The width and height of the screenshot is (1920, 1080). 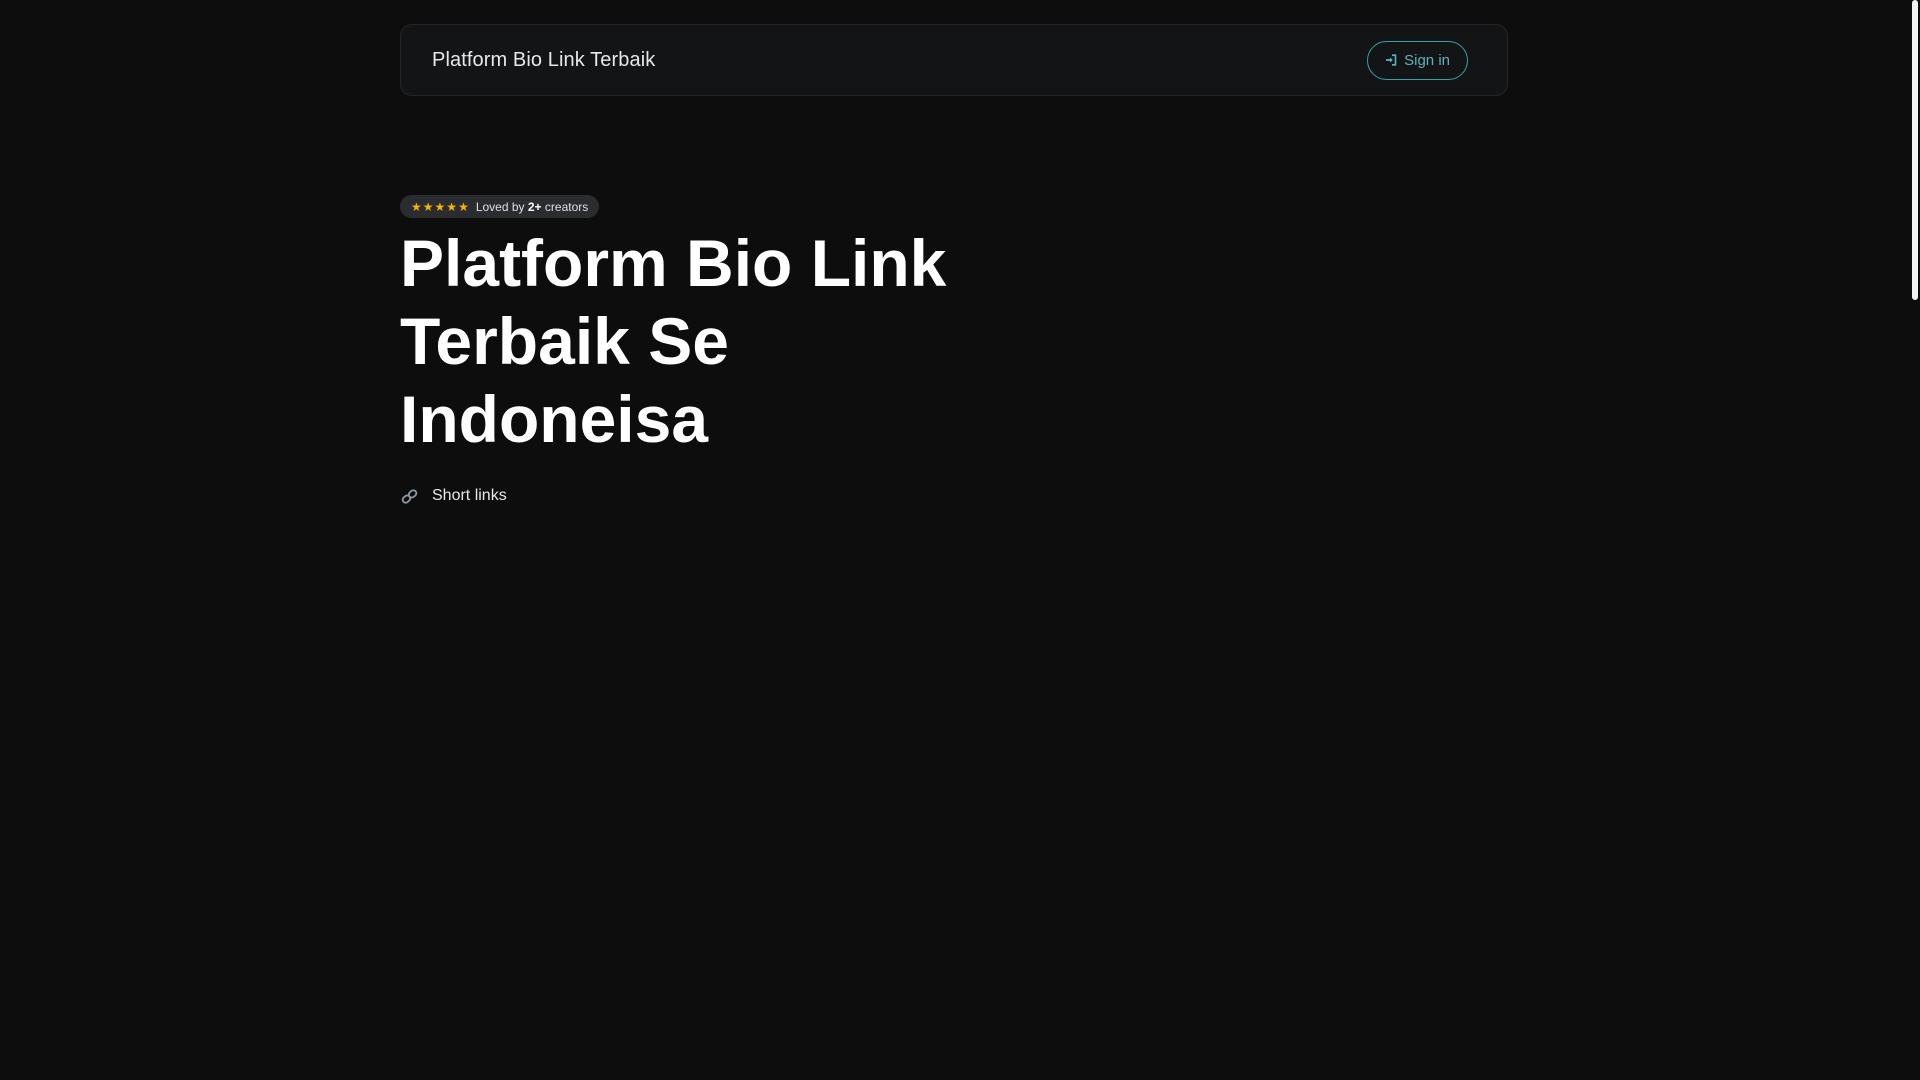 I want to click on feature-item-short-links: Short links, so click(x=453, y=496).